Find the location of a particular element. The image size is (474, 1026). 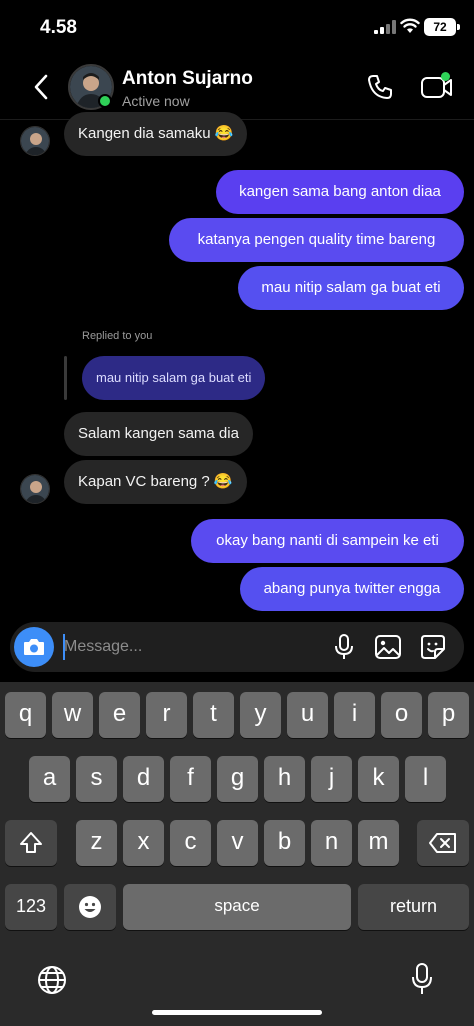

message-composer is located at coordinates (237, 647).